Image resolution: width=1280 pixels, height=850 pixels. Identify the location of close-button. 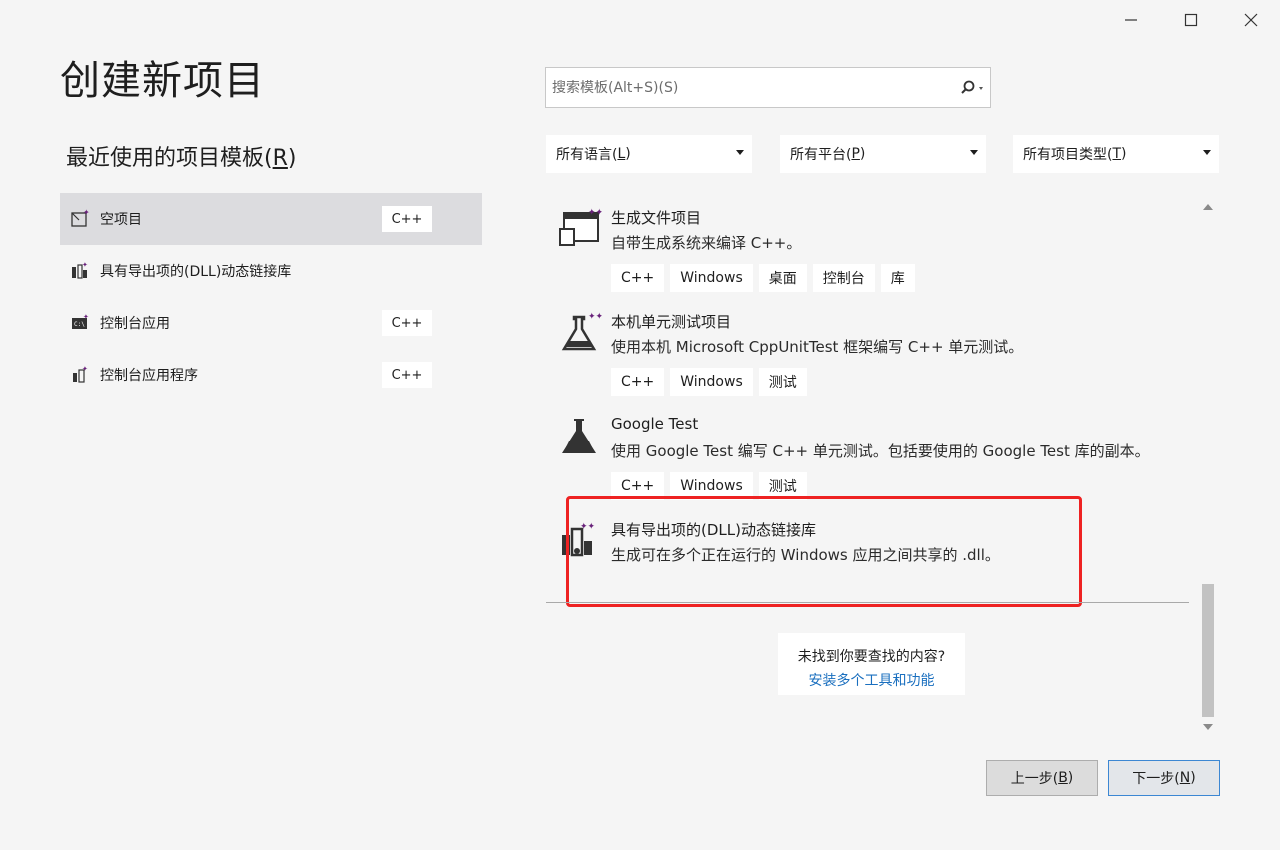
(1250, 20).